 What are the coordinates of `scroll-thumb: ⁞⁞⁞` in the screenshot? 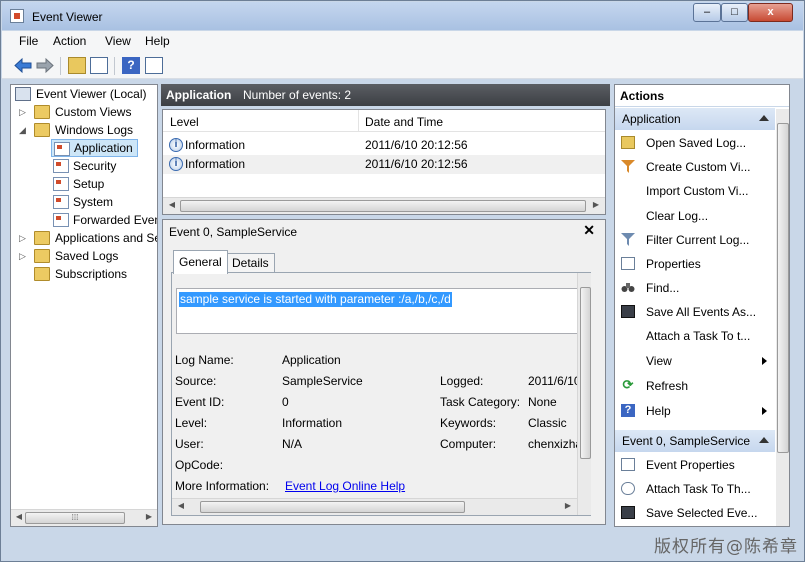 It's located at (75, 518).